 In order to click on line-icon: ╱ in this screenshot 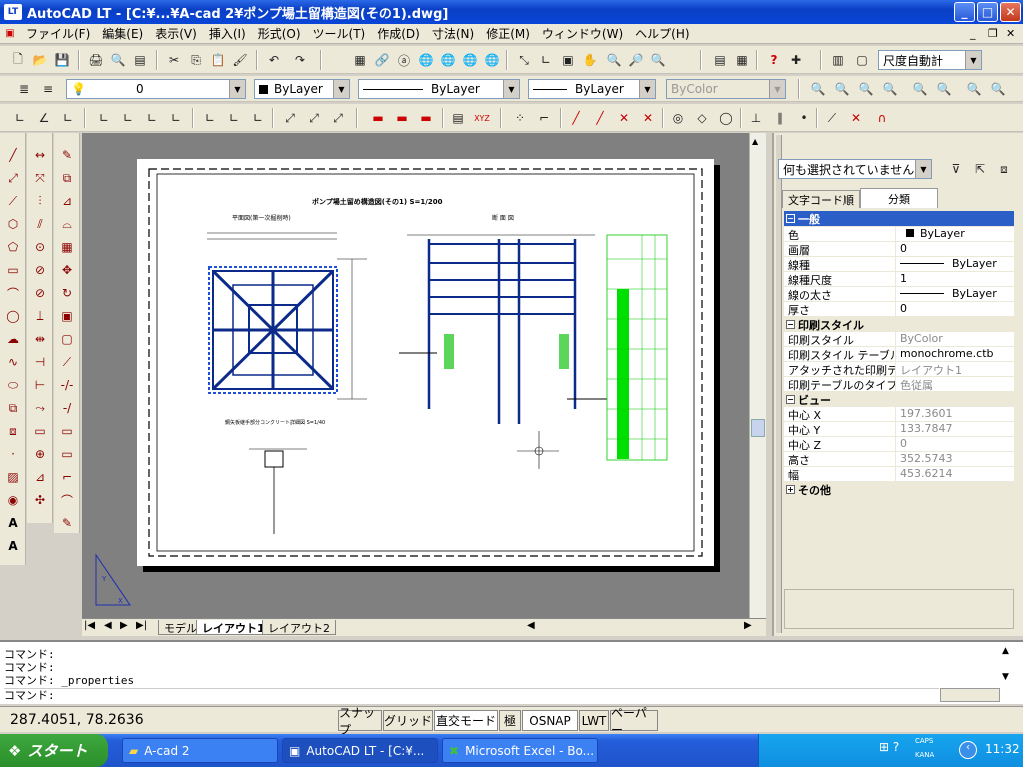, I will do `click(13, 155)`.